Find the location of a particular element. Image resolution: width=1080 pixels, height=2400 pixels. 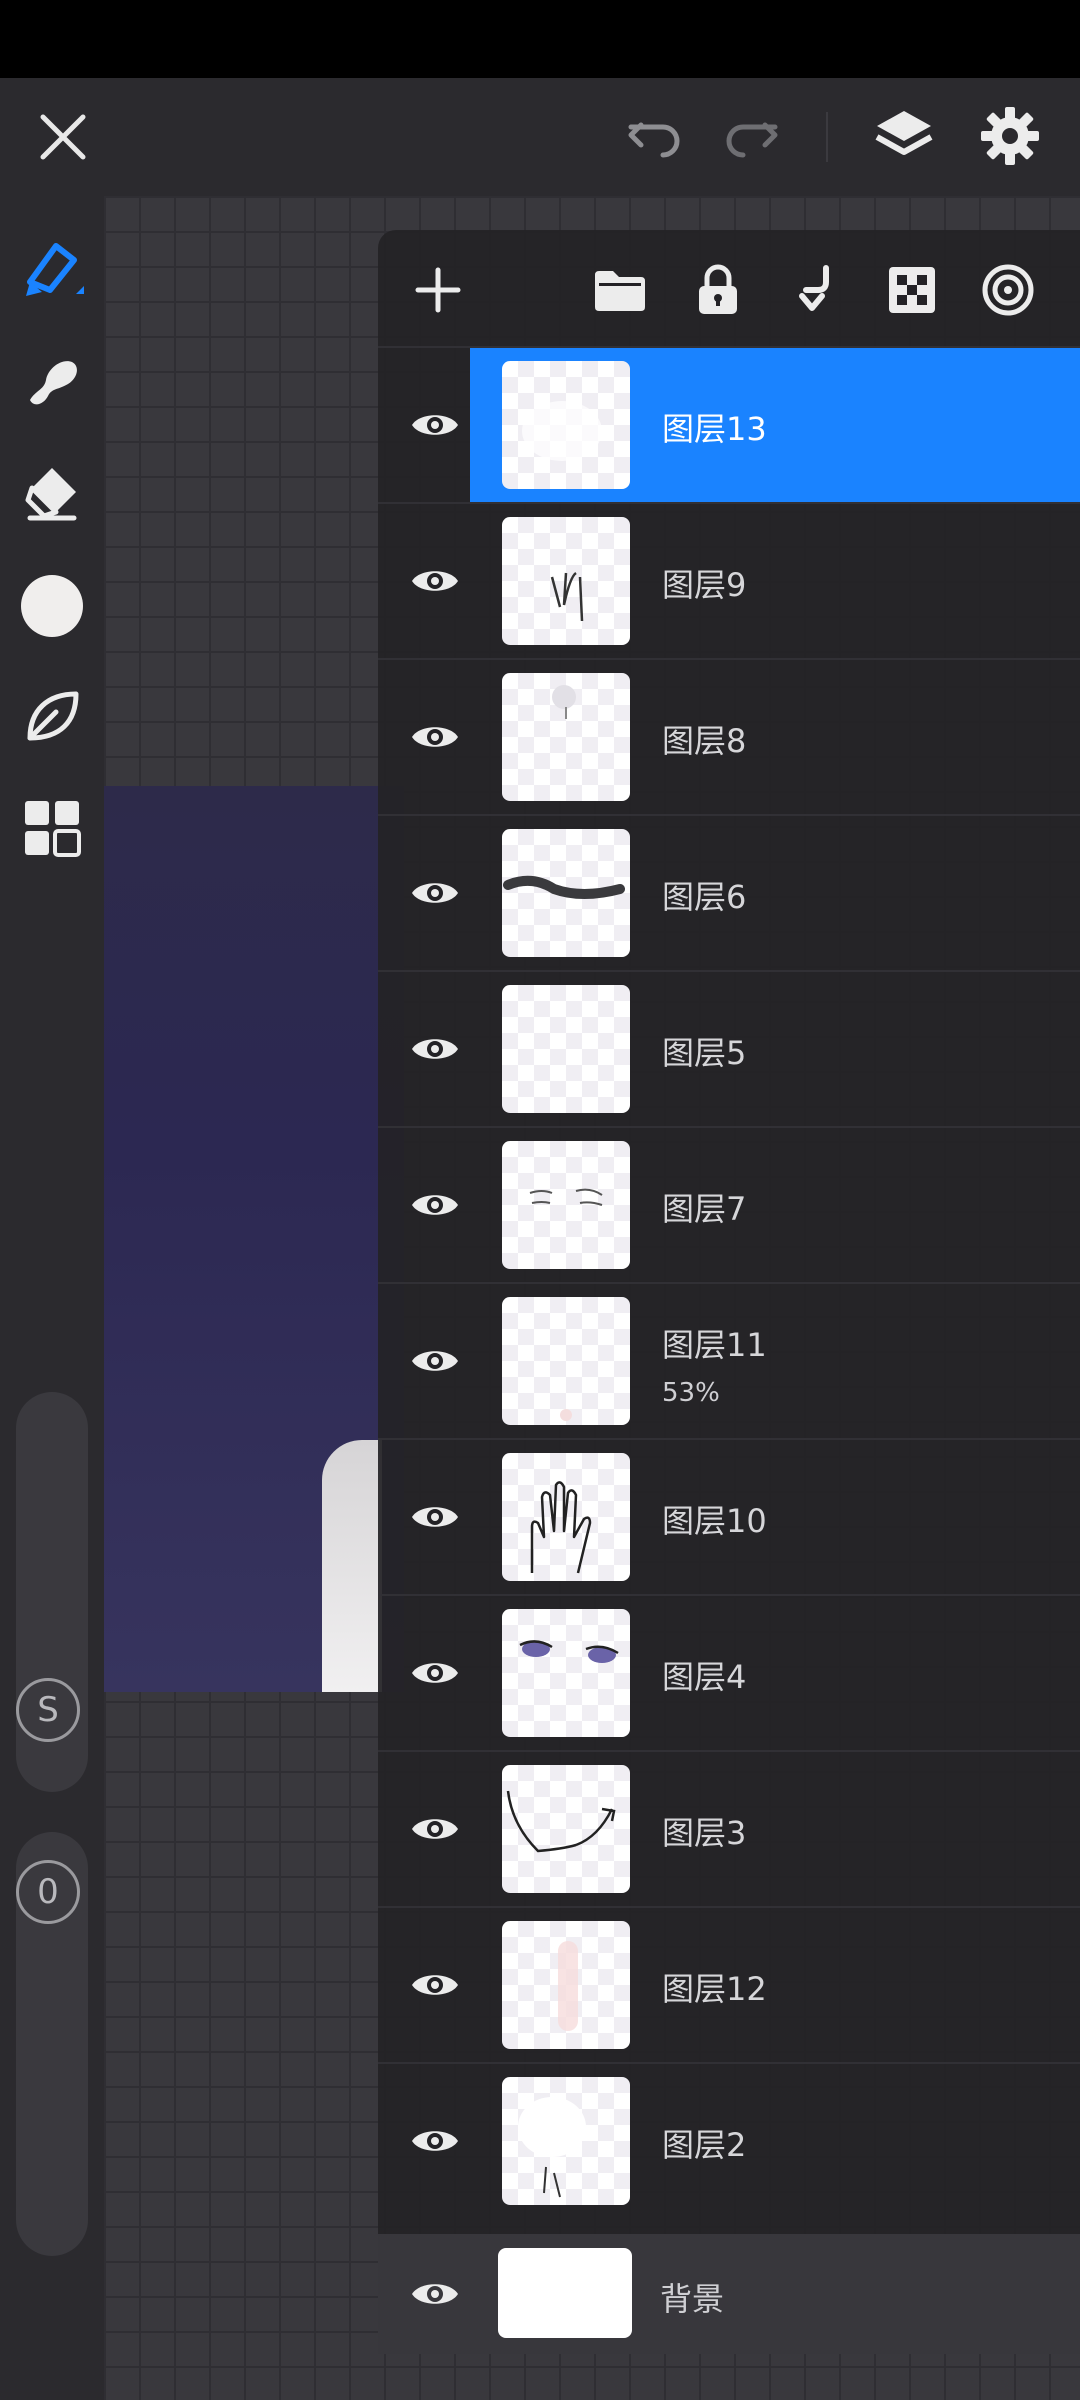

layer-name: 图层13 is located at coordinates (714, 429).